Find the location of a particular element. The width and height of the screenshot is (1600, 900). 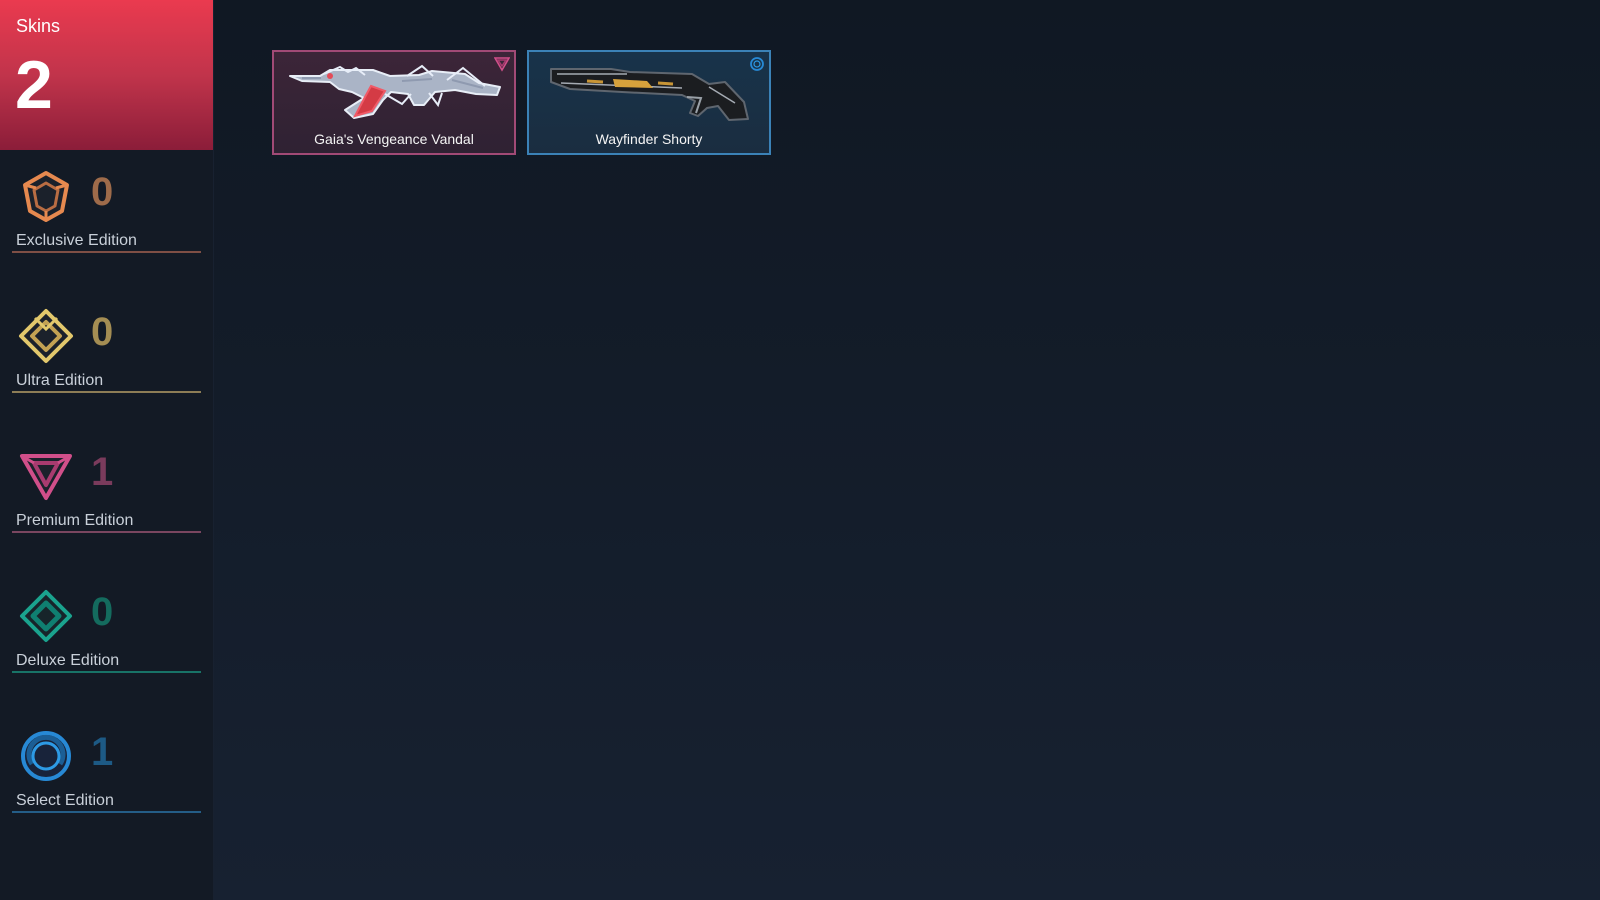

tier-select-edition: 1 Select Edition is located at coordinates (106, 766).